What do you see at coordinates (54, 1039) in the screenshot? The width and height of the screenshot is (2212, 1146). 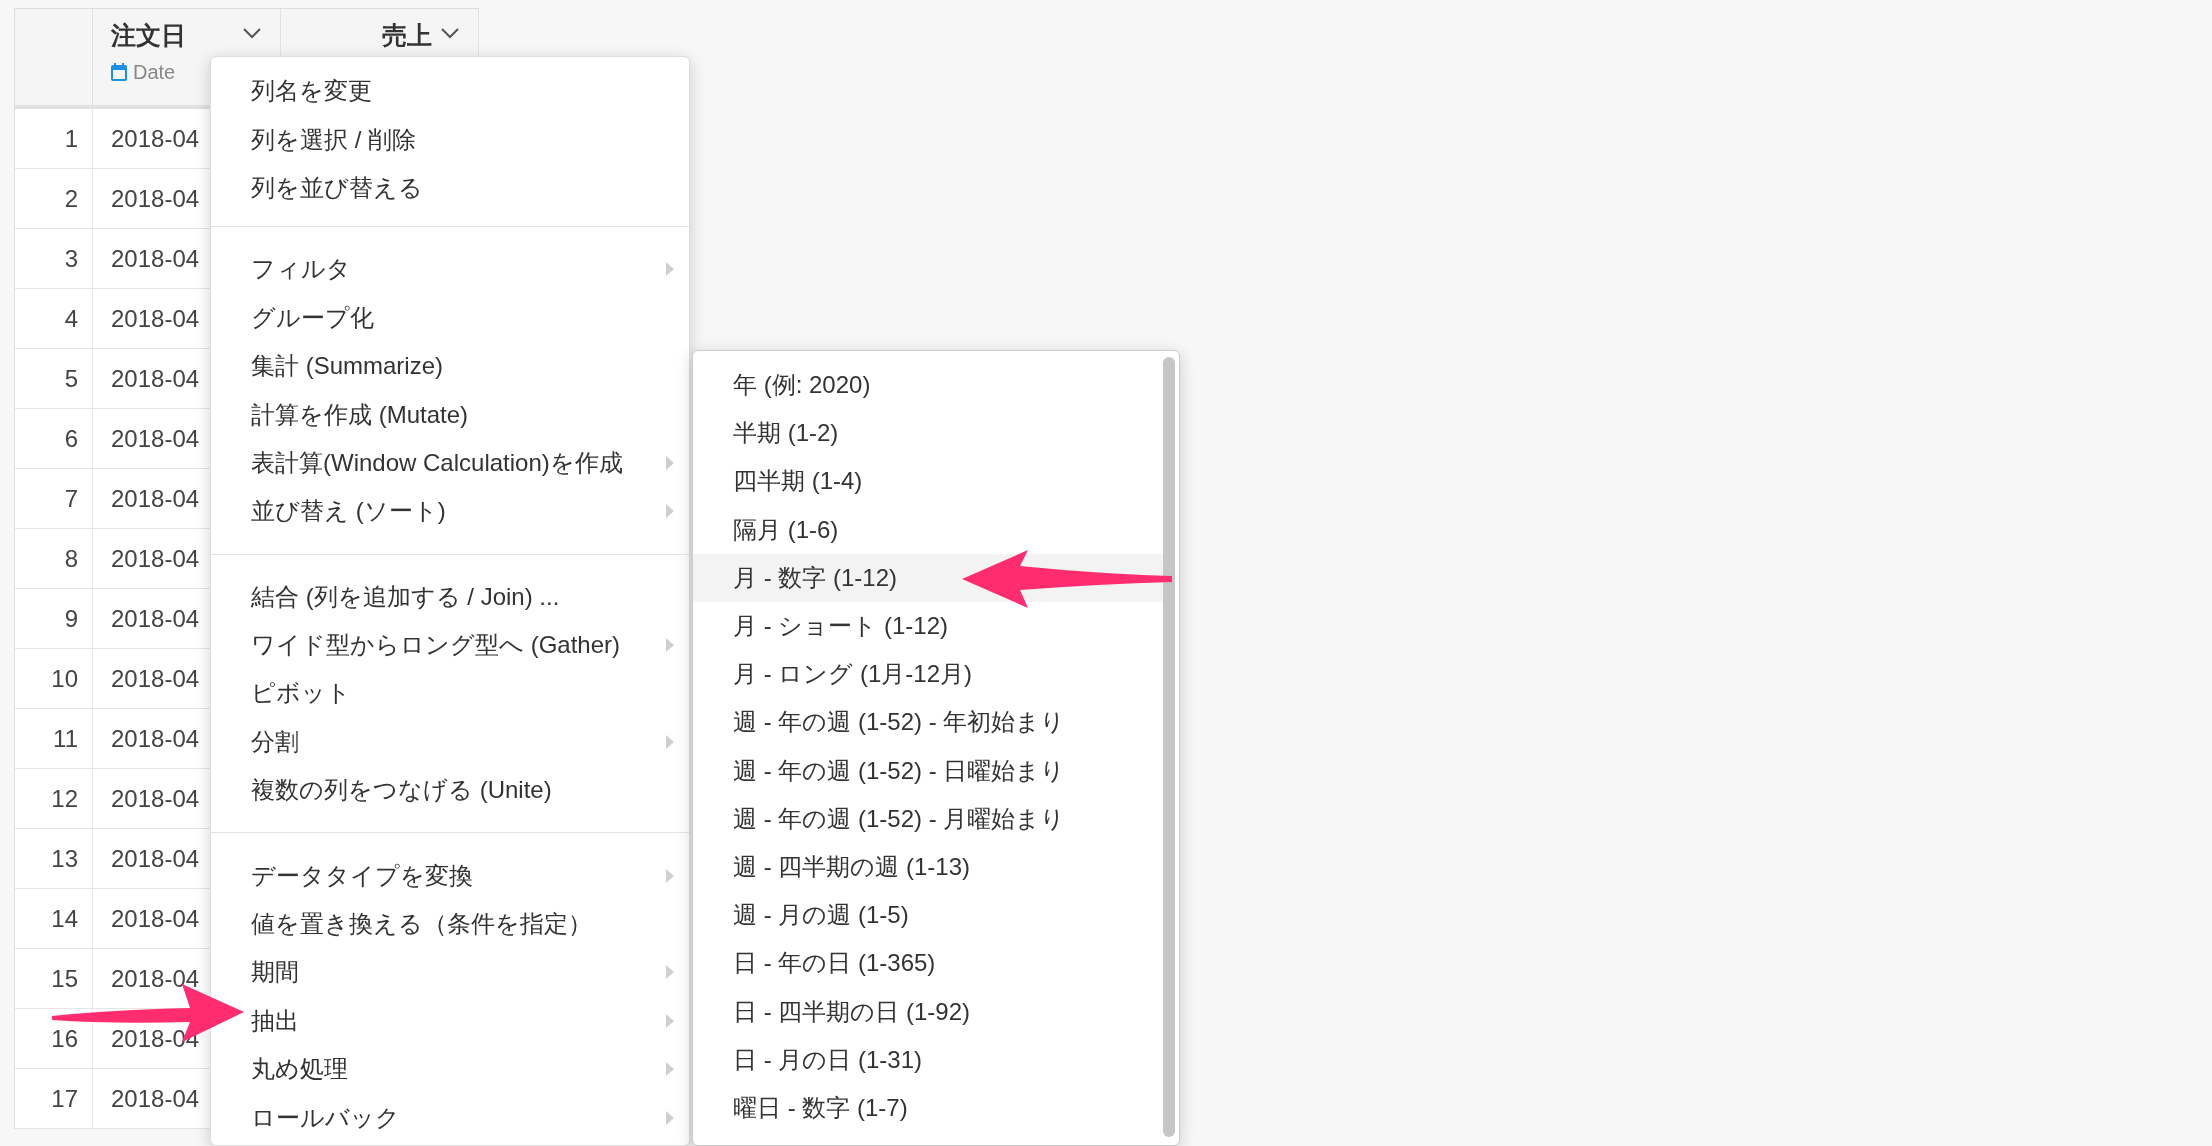 I see `row-number: 16` at bounding box center [54, 1039].